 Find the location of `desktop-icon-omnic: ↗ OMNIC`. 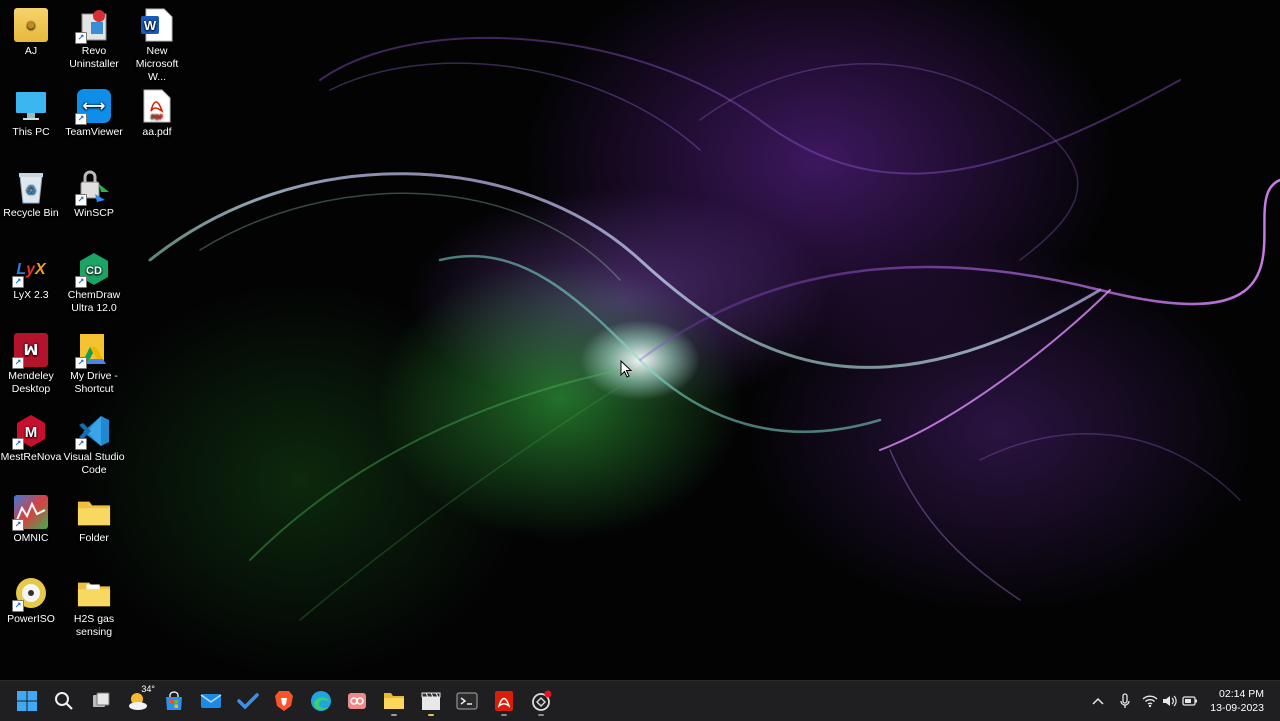

desktop-icon-omnic: ↗ OMNIC is located at coordinates (31, 520).